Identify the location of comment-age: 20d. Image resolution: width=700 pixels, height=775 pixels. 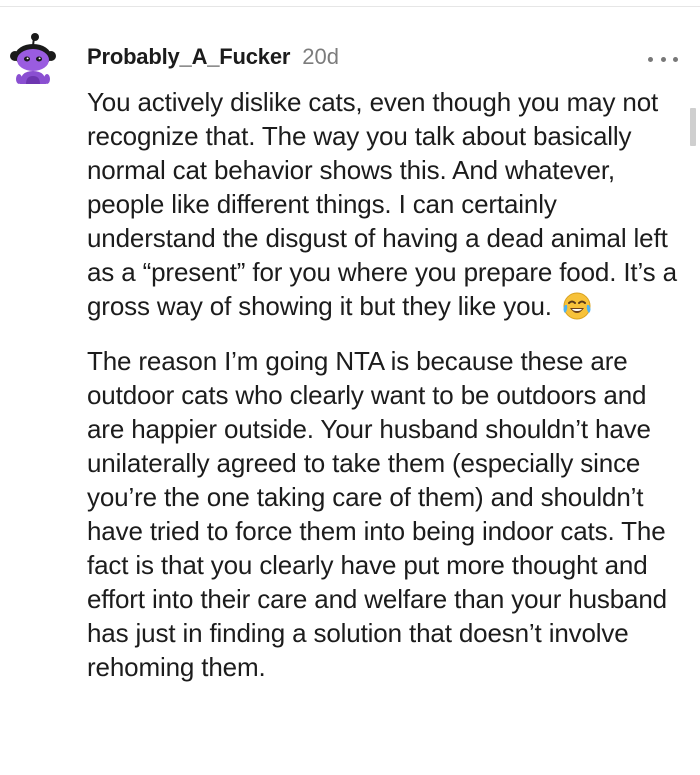
(320, 56).